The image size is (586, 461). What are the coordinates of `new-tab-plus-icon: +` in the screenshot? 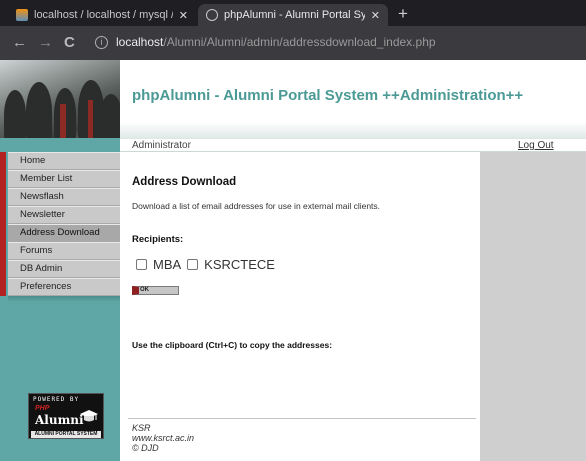 It's located at (403, 14).